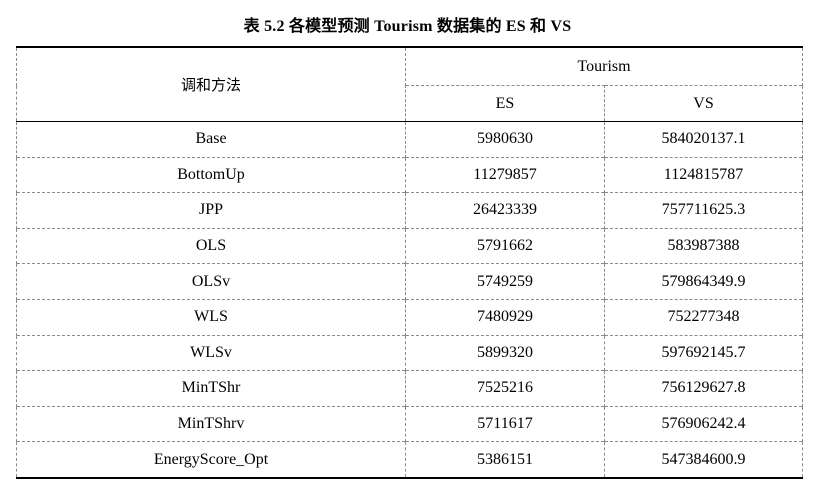 The width and height of the screenshot is (815, 489). Describe the element at coordinates (703, 103) in the screenshot. I see `vs-column-header: VS` at that location.